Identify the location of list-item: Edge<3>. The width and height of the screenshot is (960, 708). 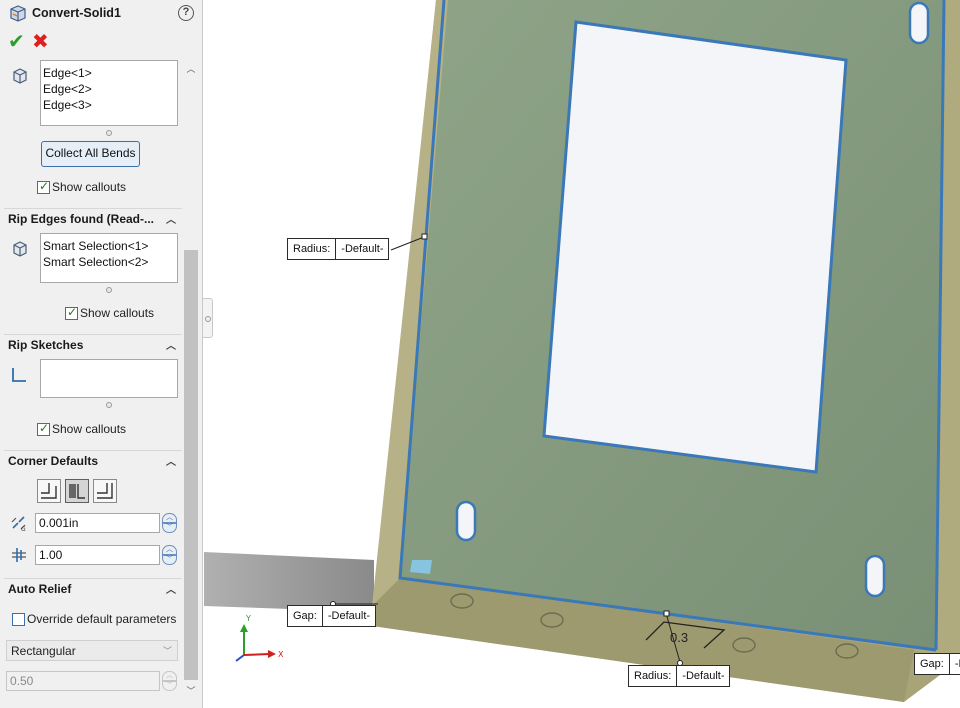
(109, 105).